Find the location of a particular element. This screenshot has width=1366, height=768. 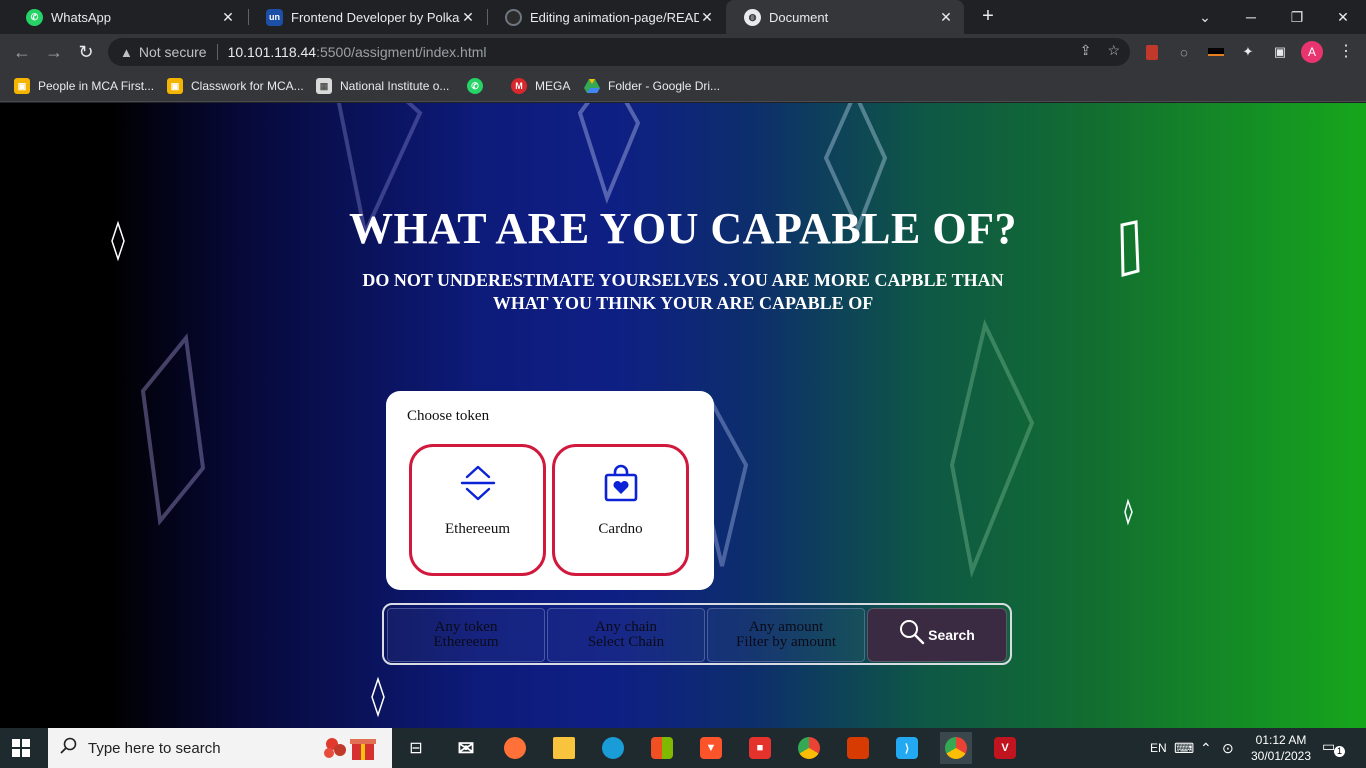

taskbar-clock: 01:12 AM 30/01/2023 is located at coordinates (1281, 748).